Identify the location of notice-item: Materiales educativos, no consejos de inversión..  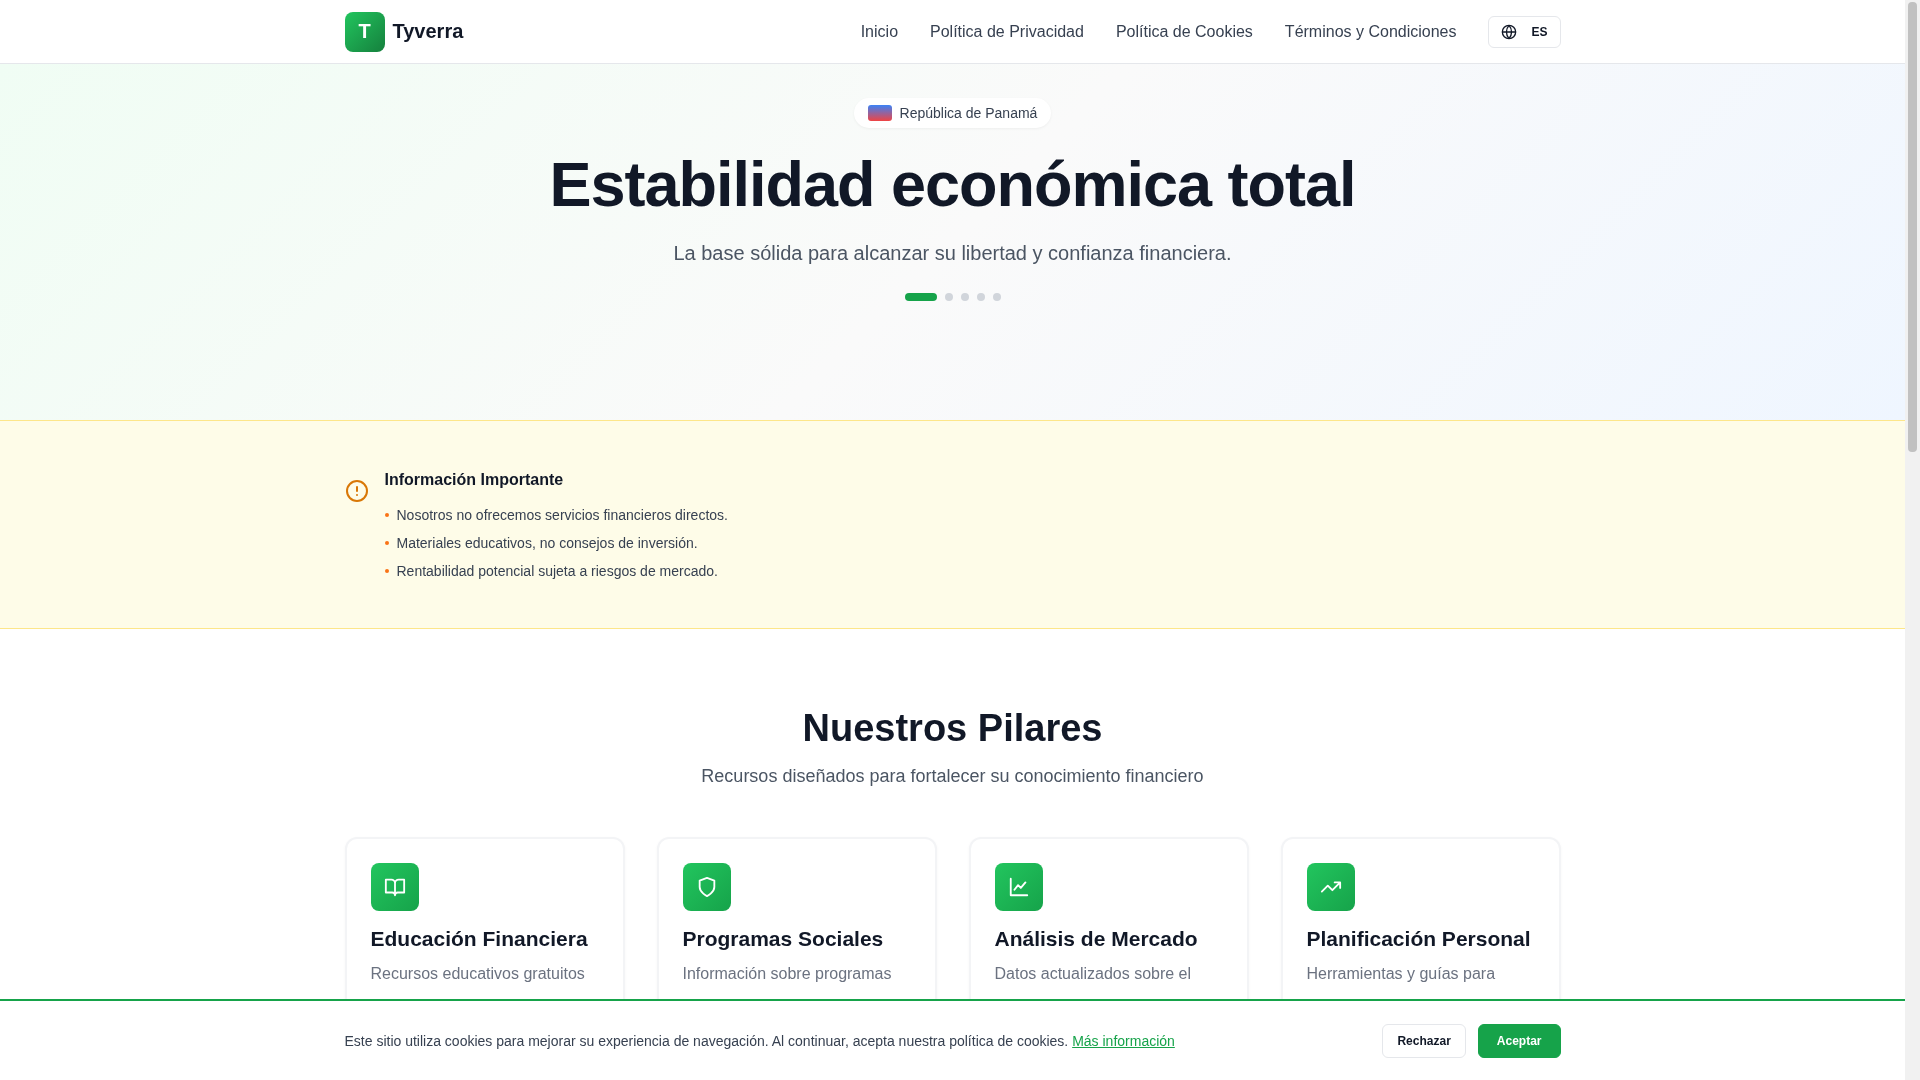
(547, 543).